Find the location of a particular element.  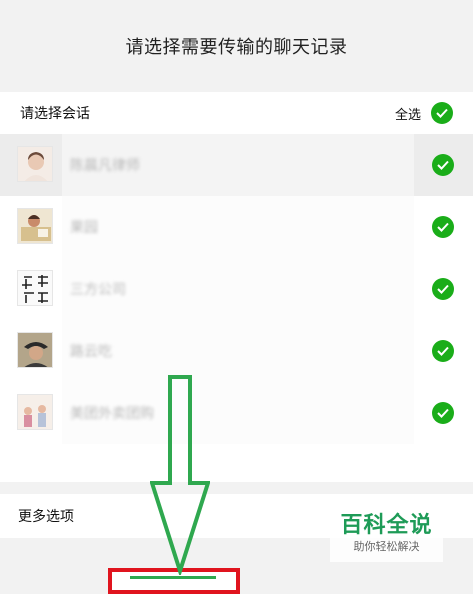

conversation-name: 美团外卖团购 is located at coordinates (112, 414).